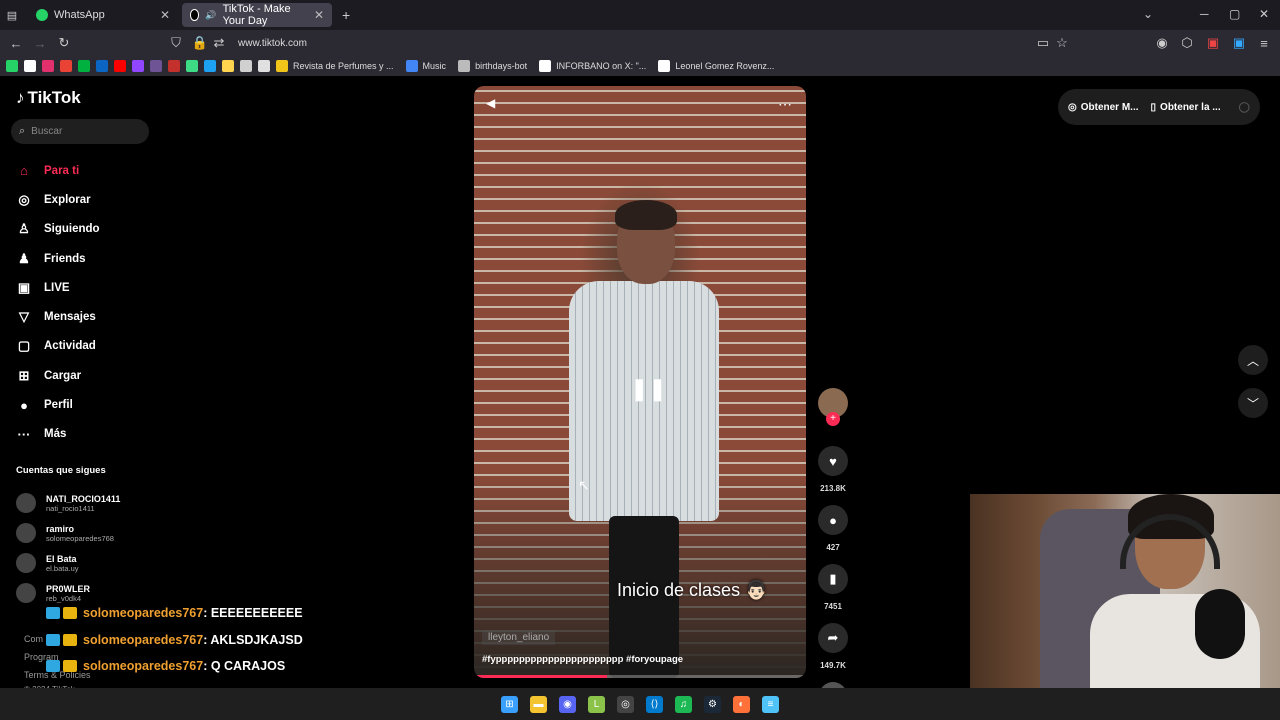  Describe the element at coordinates (596, 704) in the screenshot. I see `live-app-icon: L` at that location.